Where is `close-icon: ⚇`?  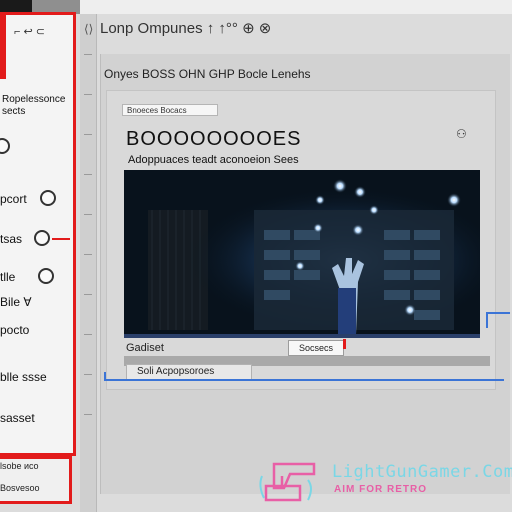
close-icon: ⚇ is located at coordinates (461, 134).